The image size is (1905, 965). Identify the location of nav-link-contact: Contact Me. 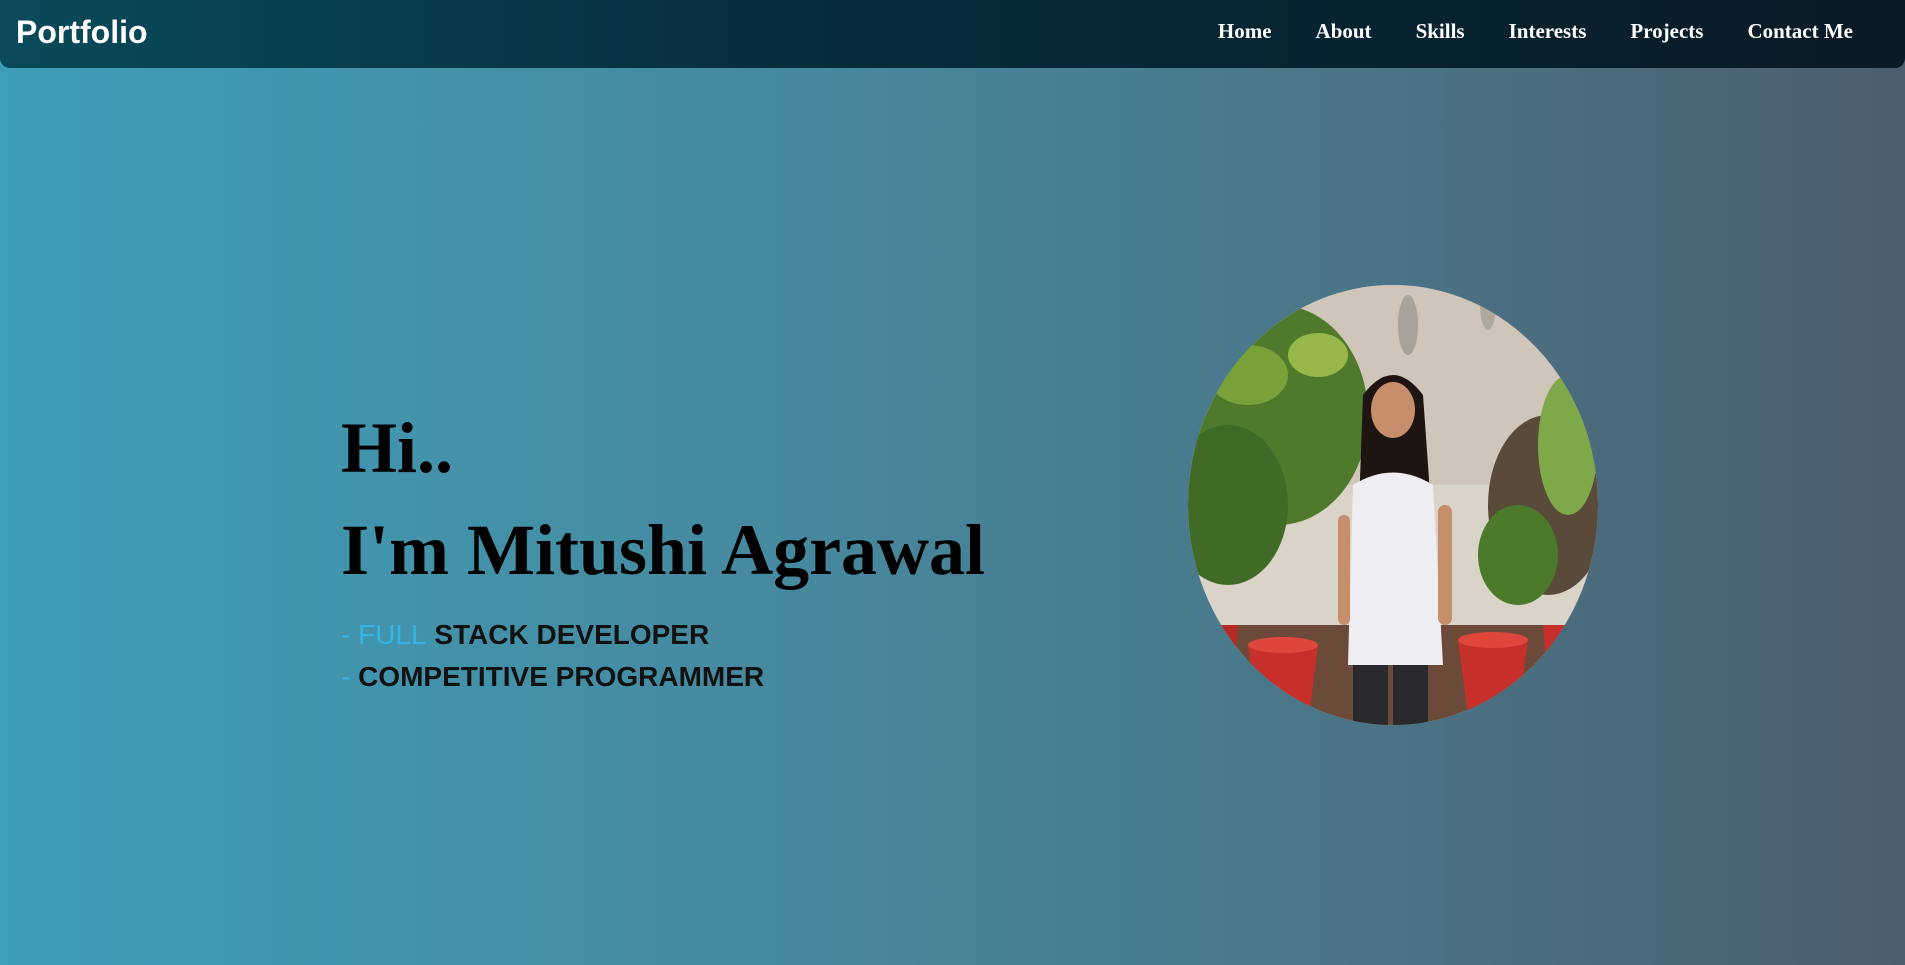
(1800, 31).